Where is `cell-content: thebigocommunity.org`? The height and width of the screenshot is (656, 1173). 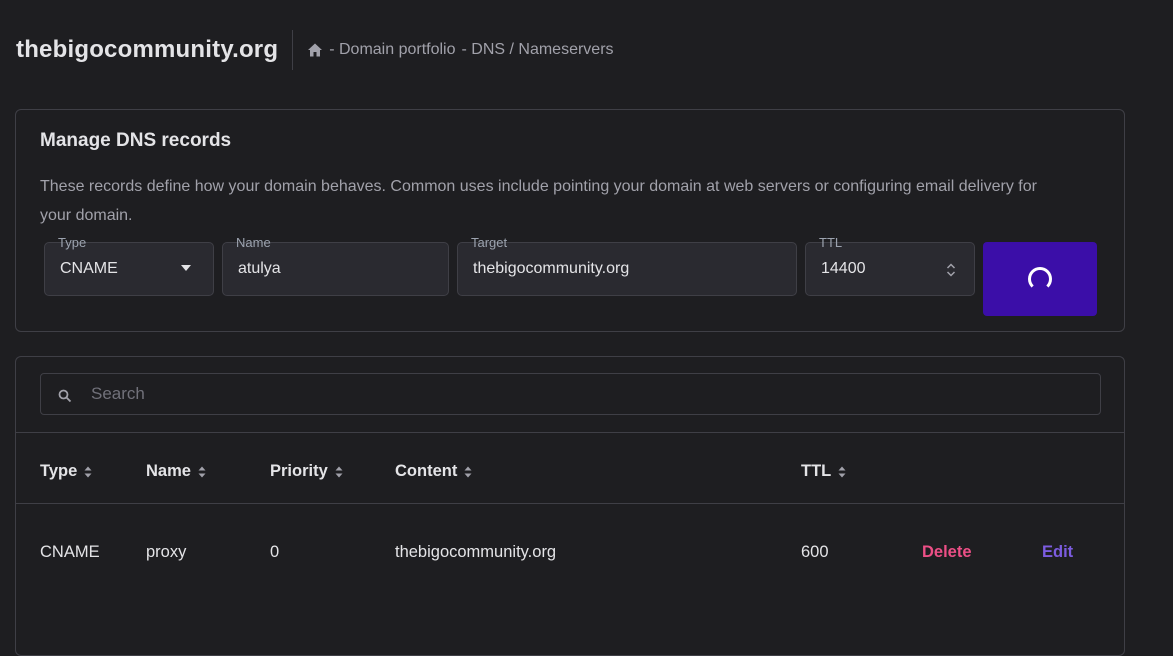 cell-content: thebigocommunity.org is located at coordinates (476, 552).